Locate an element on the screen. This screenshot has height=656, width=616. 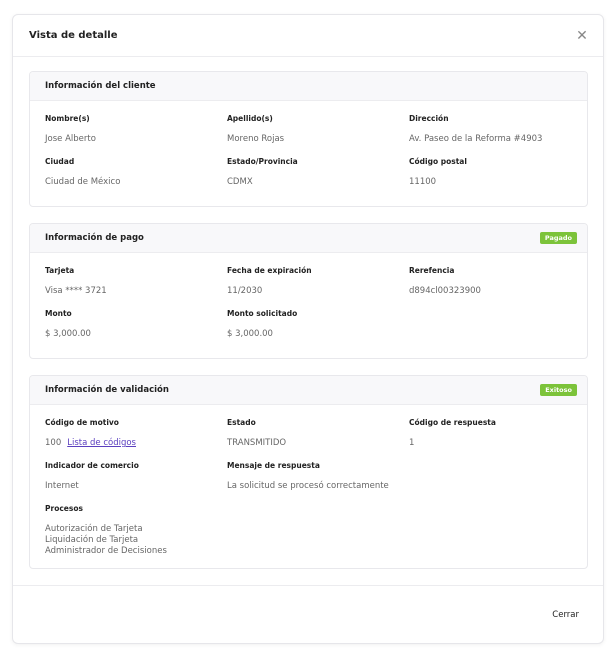
card-header: Información del cliente is located at coordinates (308, 86).